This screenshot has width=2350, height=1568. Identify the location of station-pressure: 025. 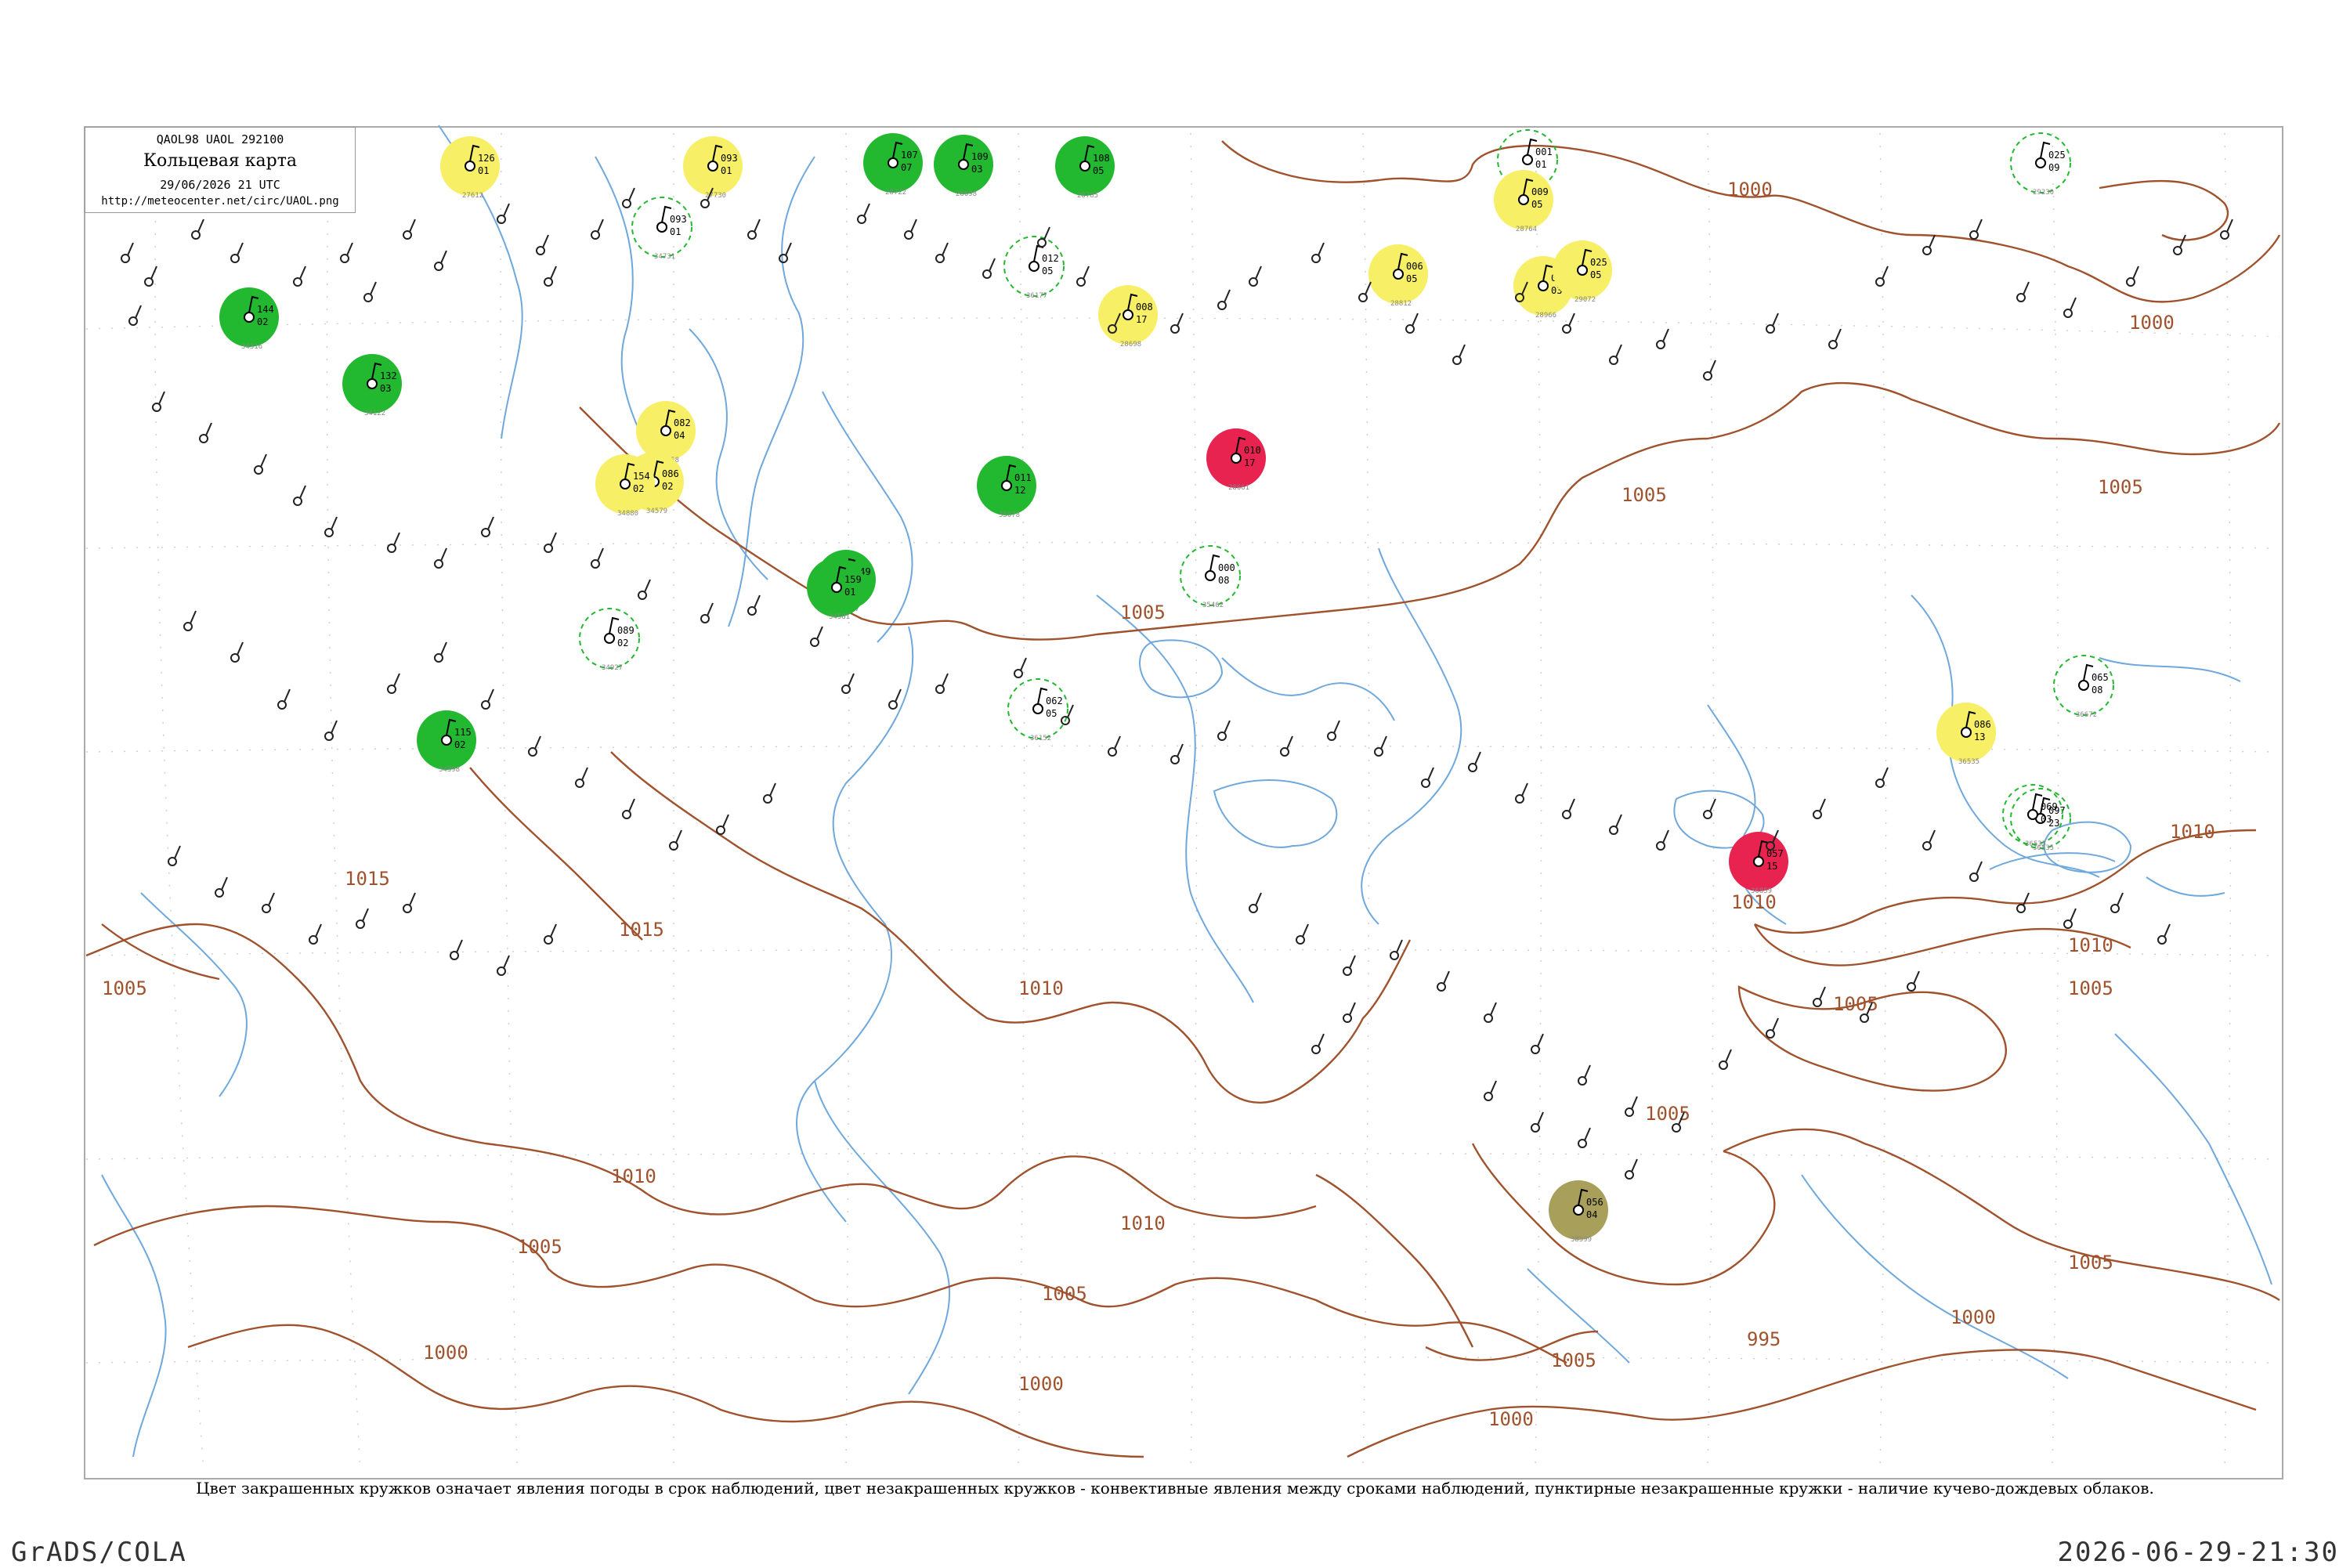
(1598, 262).